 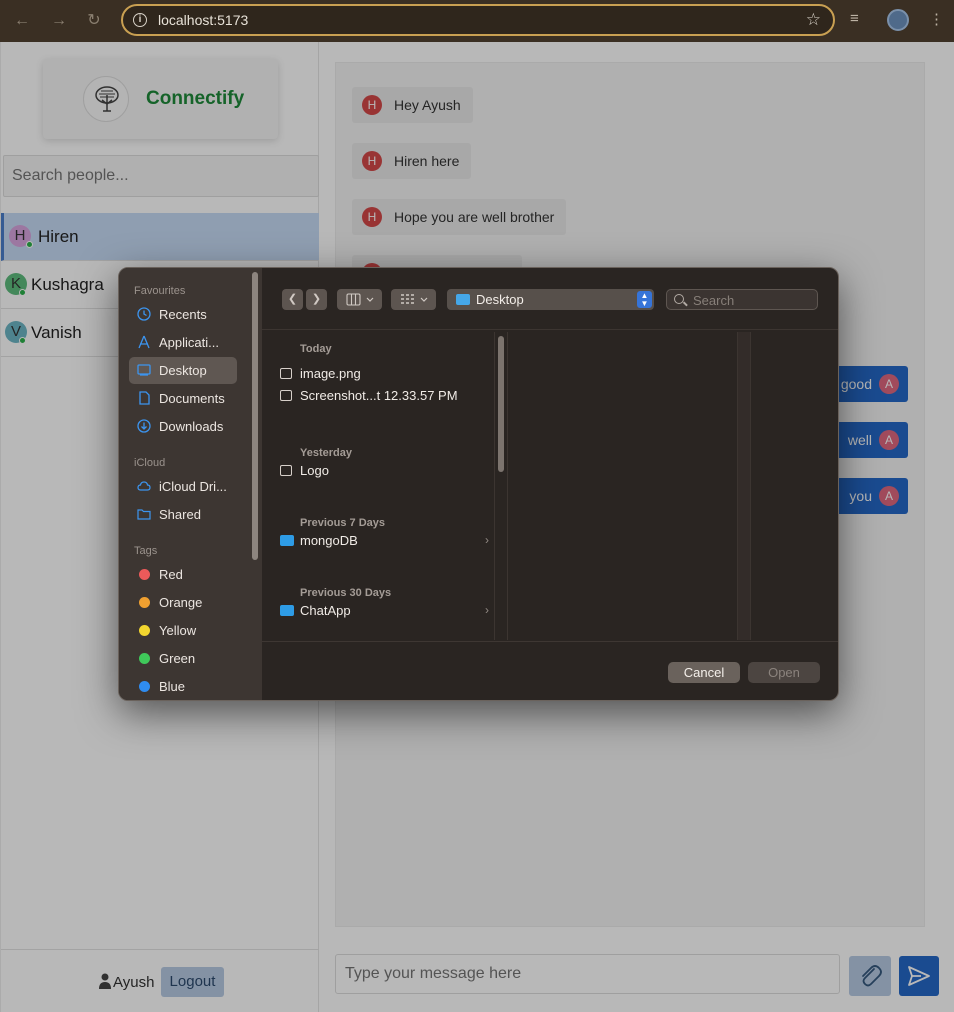 I want to click on scrollbar-thumb, so click(x=501, y=404).